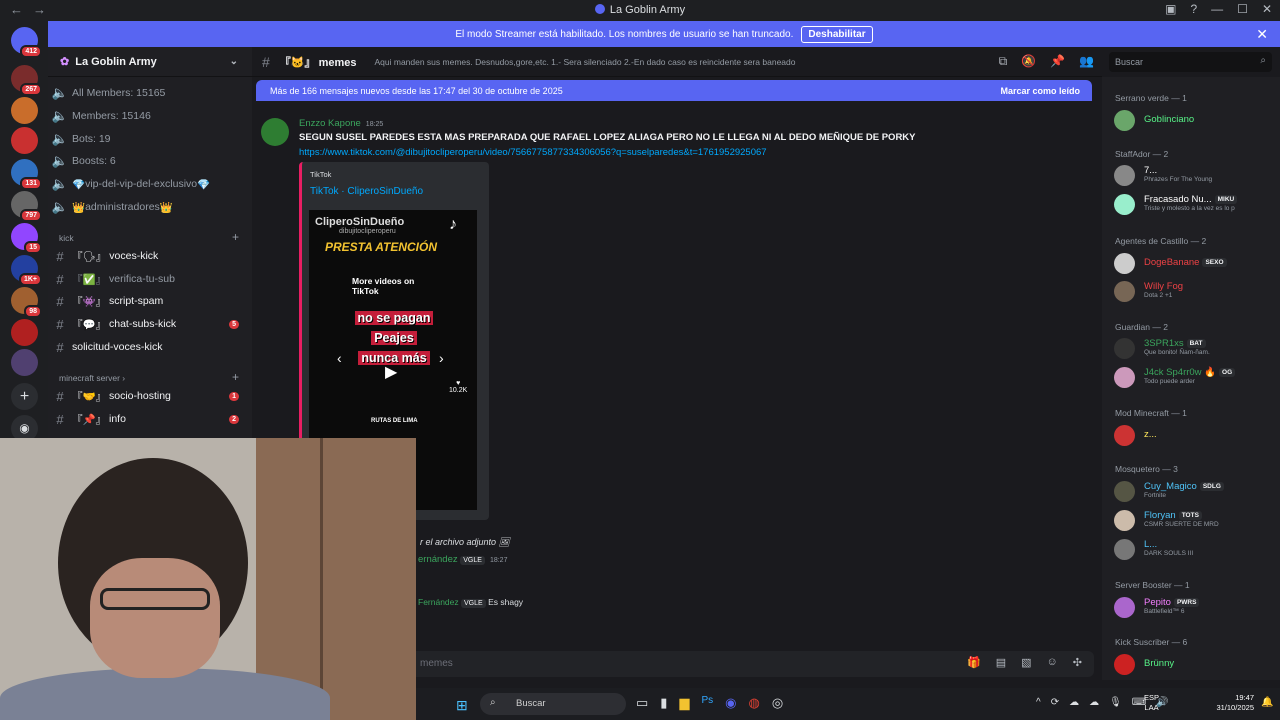 The image size is (1280, 720). What do you see at coordinates (320, 174) in the screenshot?
I see `embed-provider: TikTok` at bounding box center [320, 174].